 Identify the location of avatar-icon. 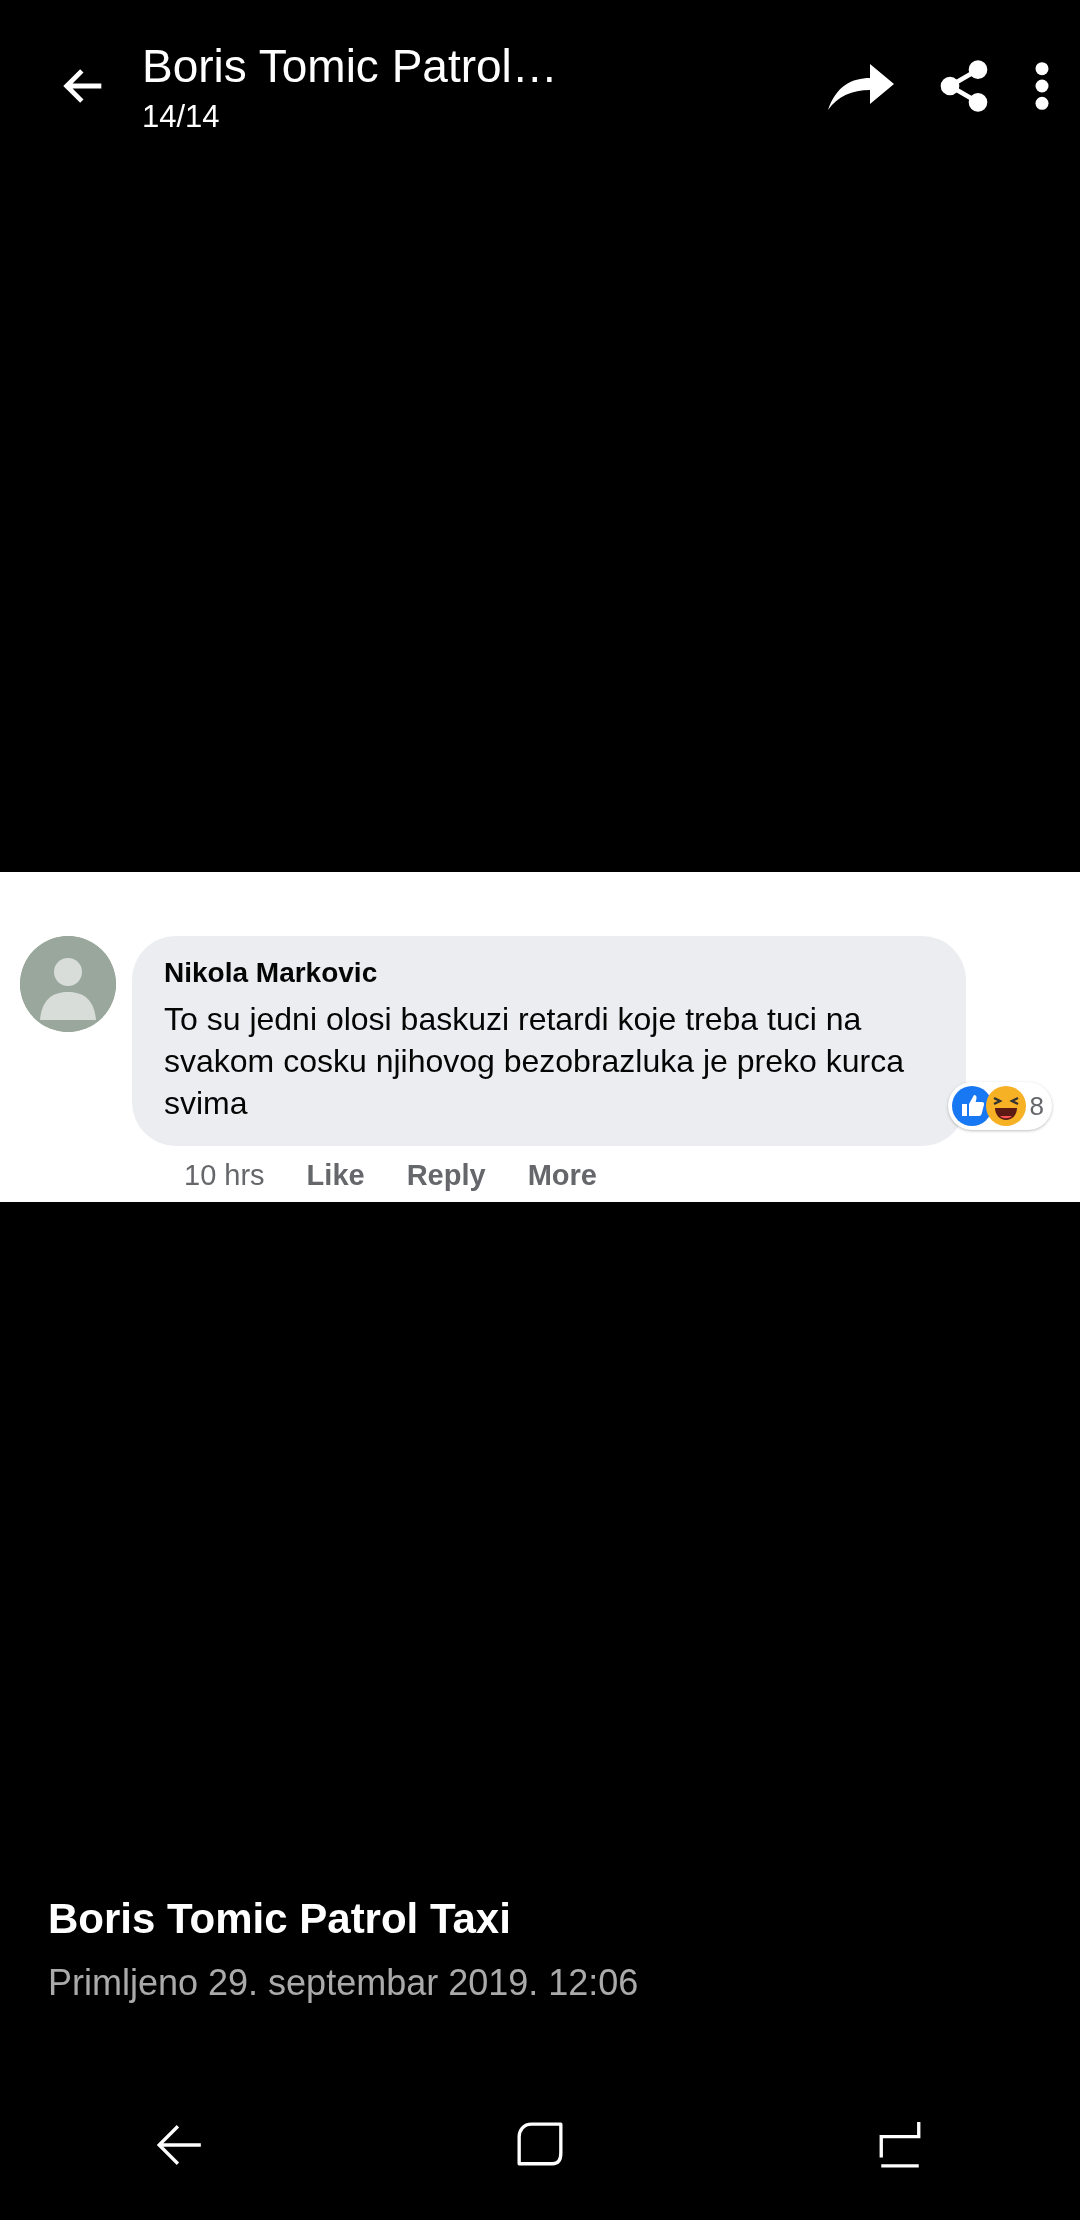
(68, 984).